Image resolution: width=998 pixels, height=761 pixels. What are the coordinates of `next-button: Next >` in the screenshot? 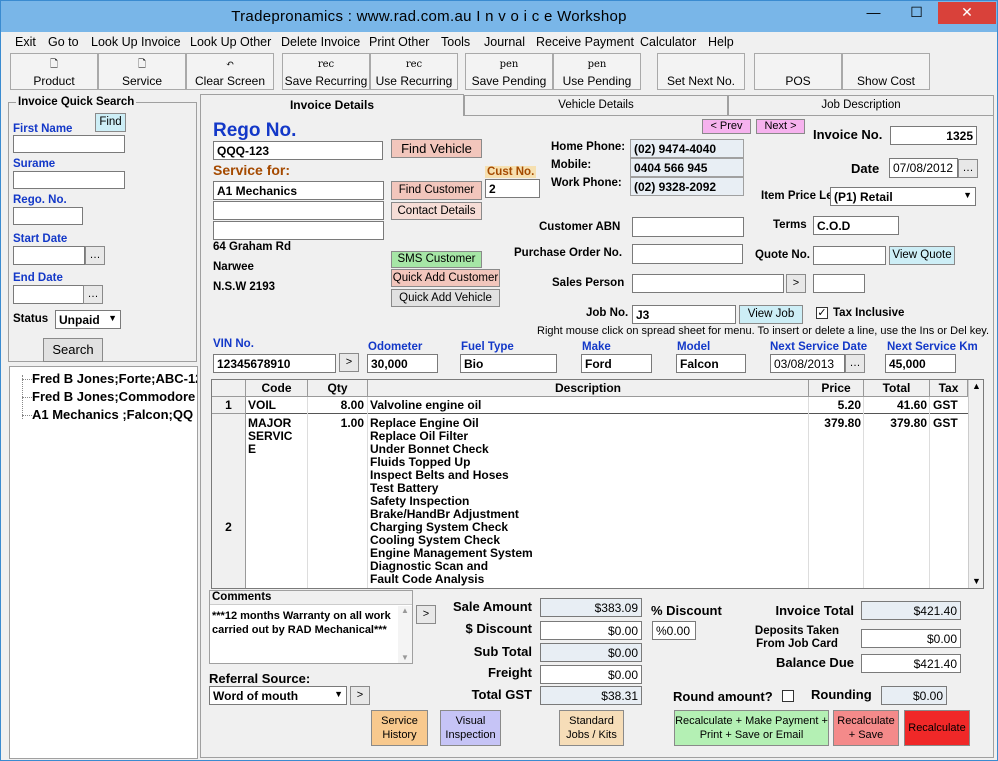 It's located at (780, 126).